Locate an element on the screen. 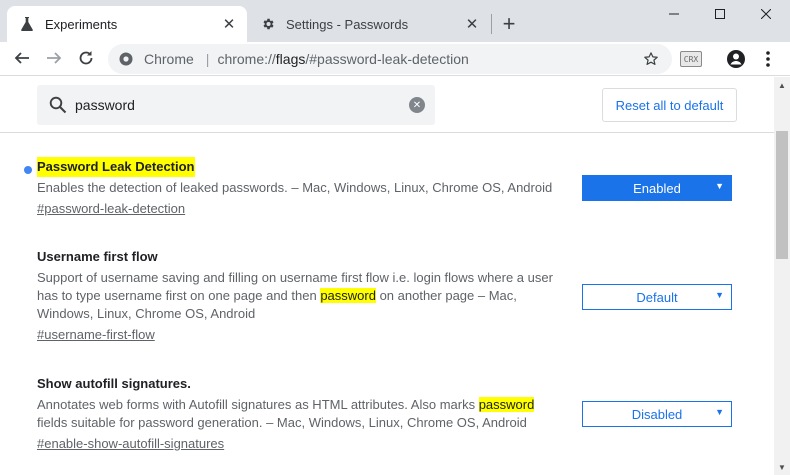 Image resolution: width=790 pixels, height=475 pixels. arrow-right-icon is located at coordinates (54, 58).